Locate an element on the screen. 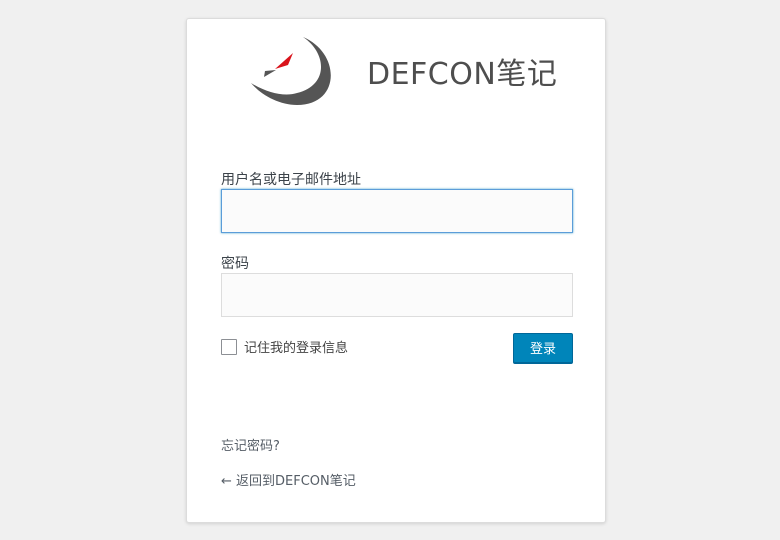 The image size is (780, 540). password-label: 密码 is located at coordinates (235, 264).